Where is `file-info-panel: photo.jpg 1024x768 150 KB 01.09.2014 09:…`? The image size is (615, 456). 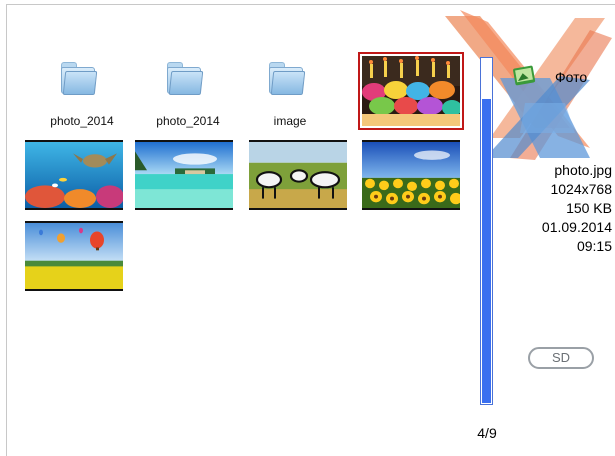
file-info-panel: photo.jpg 1024x768 150 KB 01.09.2014 09:… is located at coordinates (577, 208).